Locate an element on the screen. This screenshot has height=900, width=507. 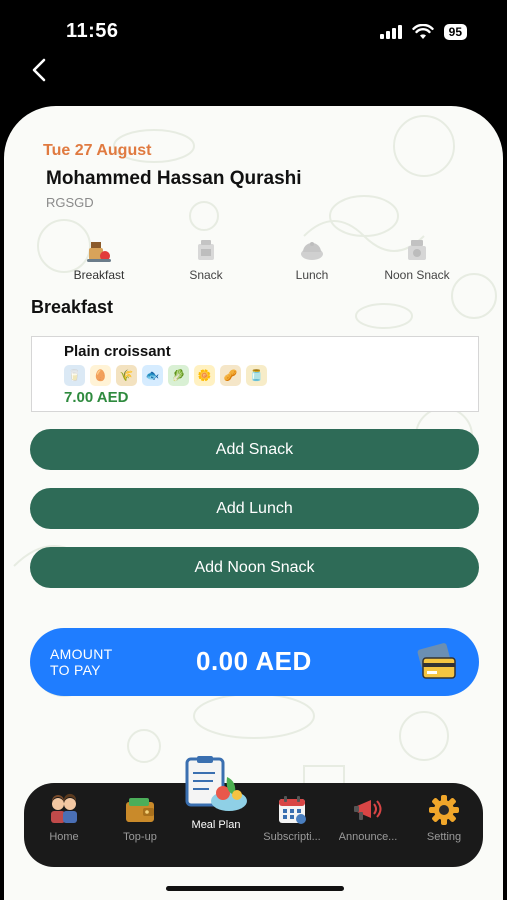
nav-top-up: Top-up is located at coordinates (140, 818).